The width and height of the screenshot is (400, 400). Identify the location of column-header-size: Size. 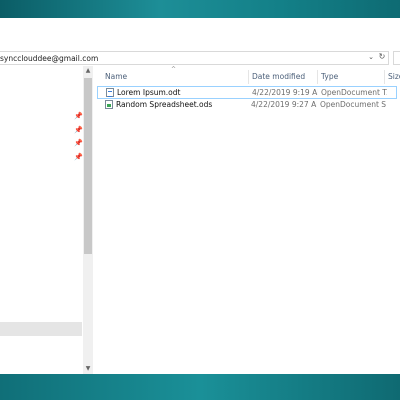
(394, 77).